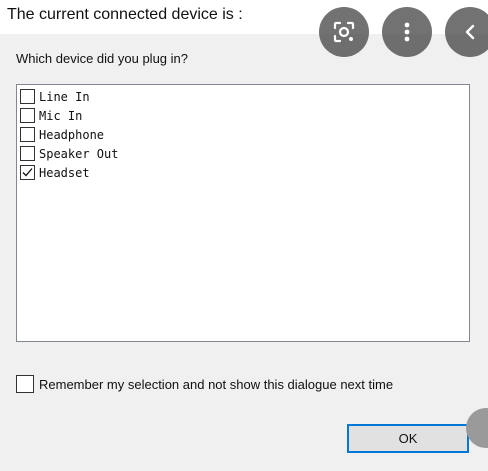  Describe the element at coordinates (27, 96) in the screenshot. I see `line-in-checkbox` at that location.